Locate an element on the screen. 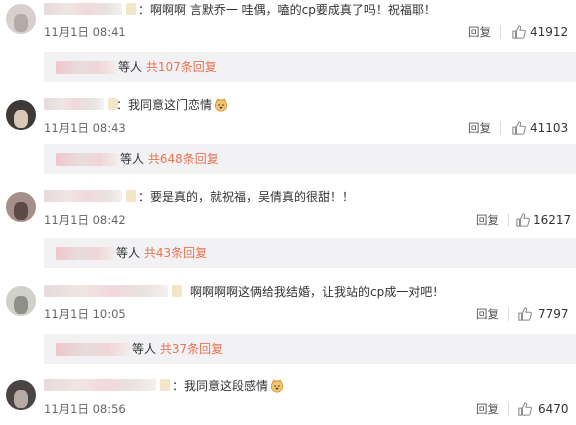 This screenshot has width=576, height=425. comment-date: 11月1日 08:42 is located at coordinates (85, 220).